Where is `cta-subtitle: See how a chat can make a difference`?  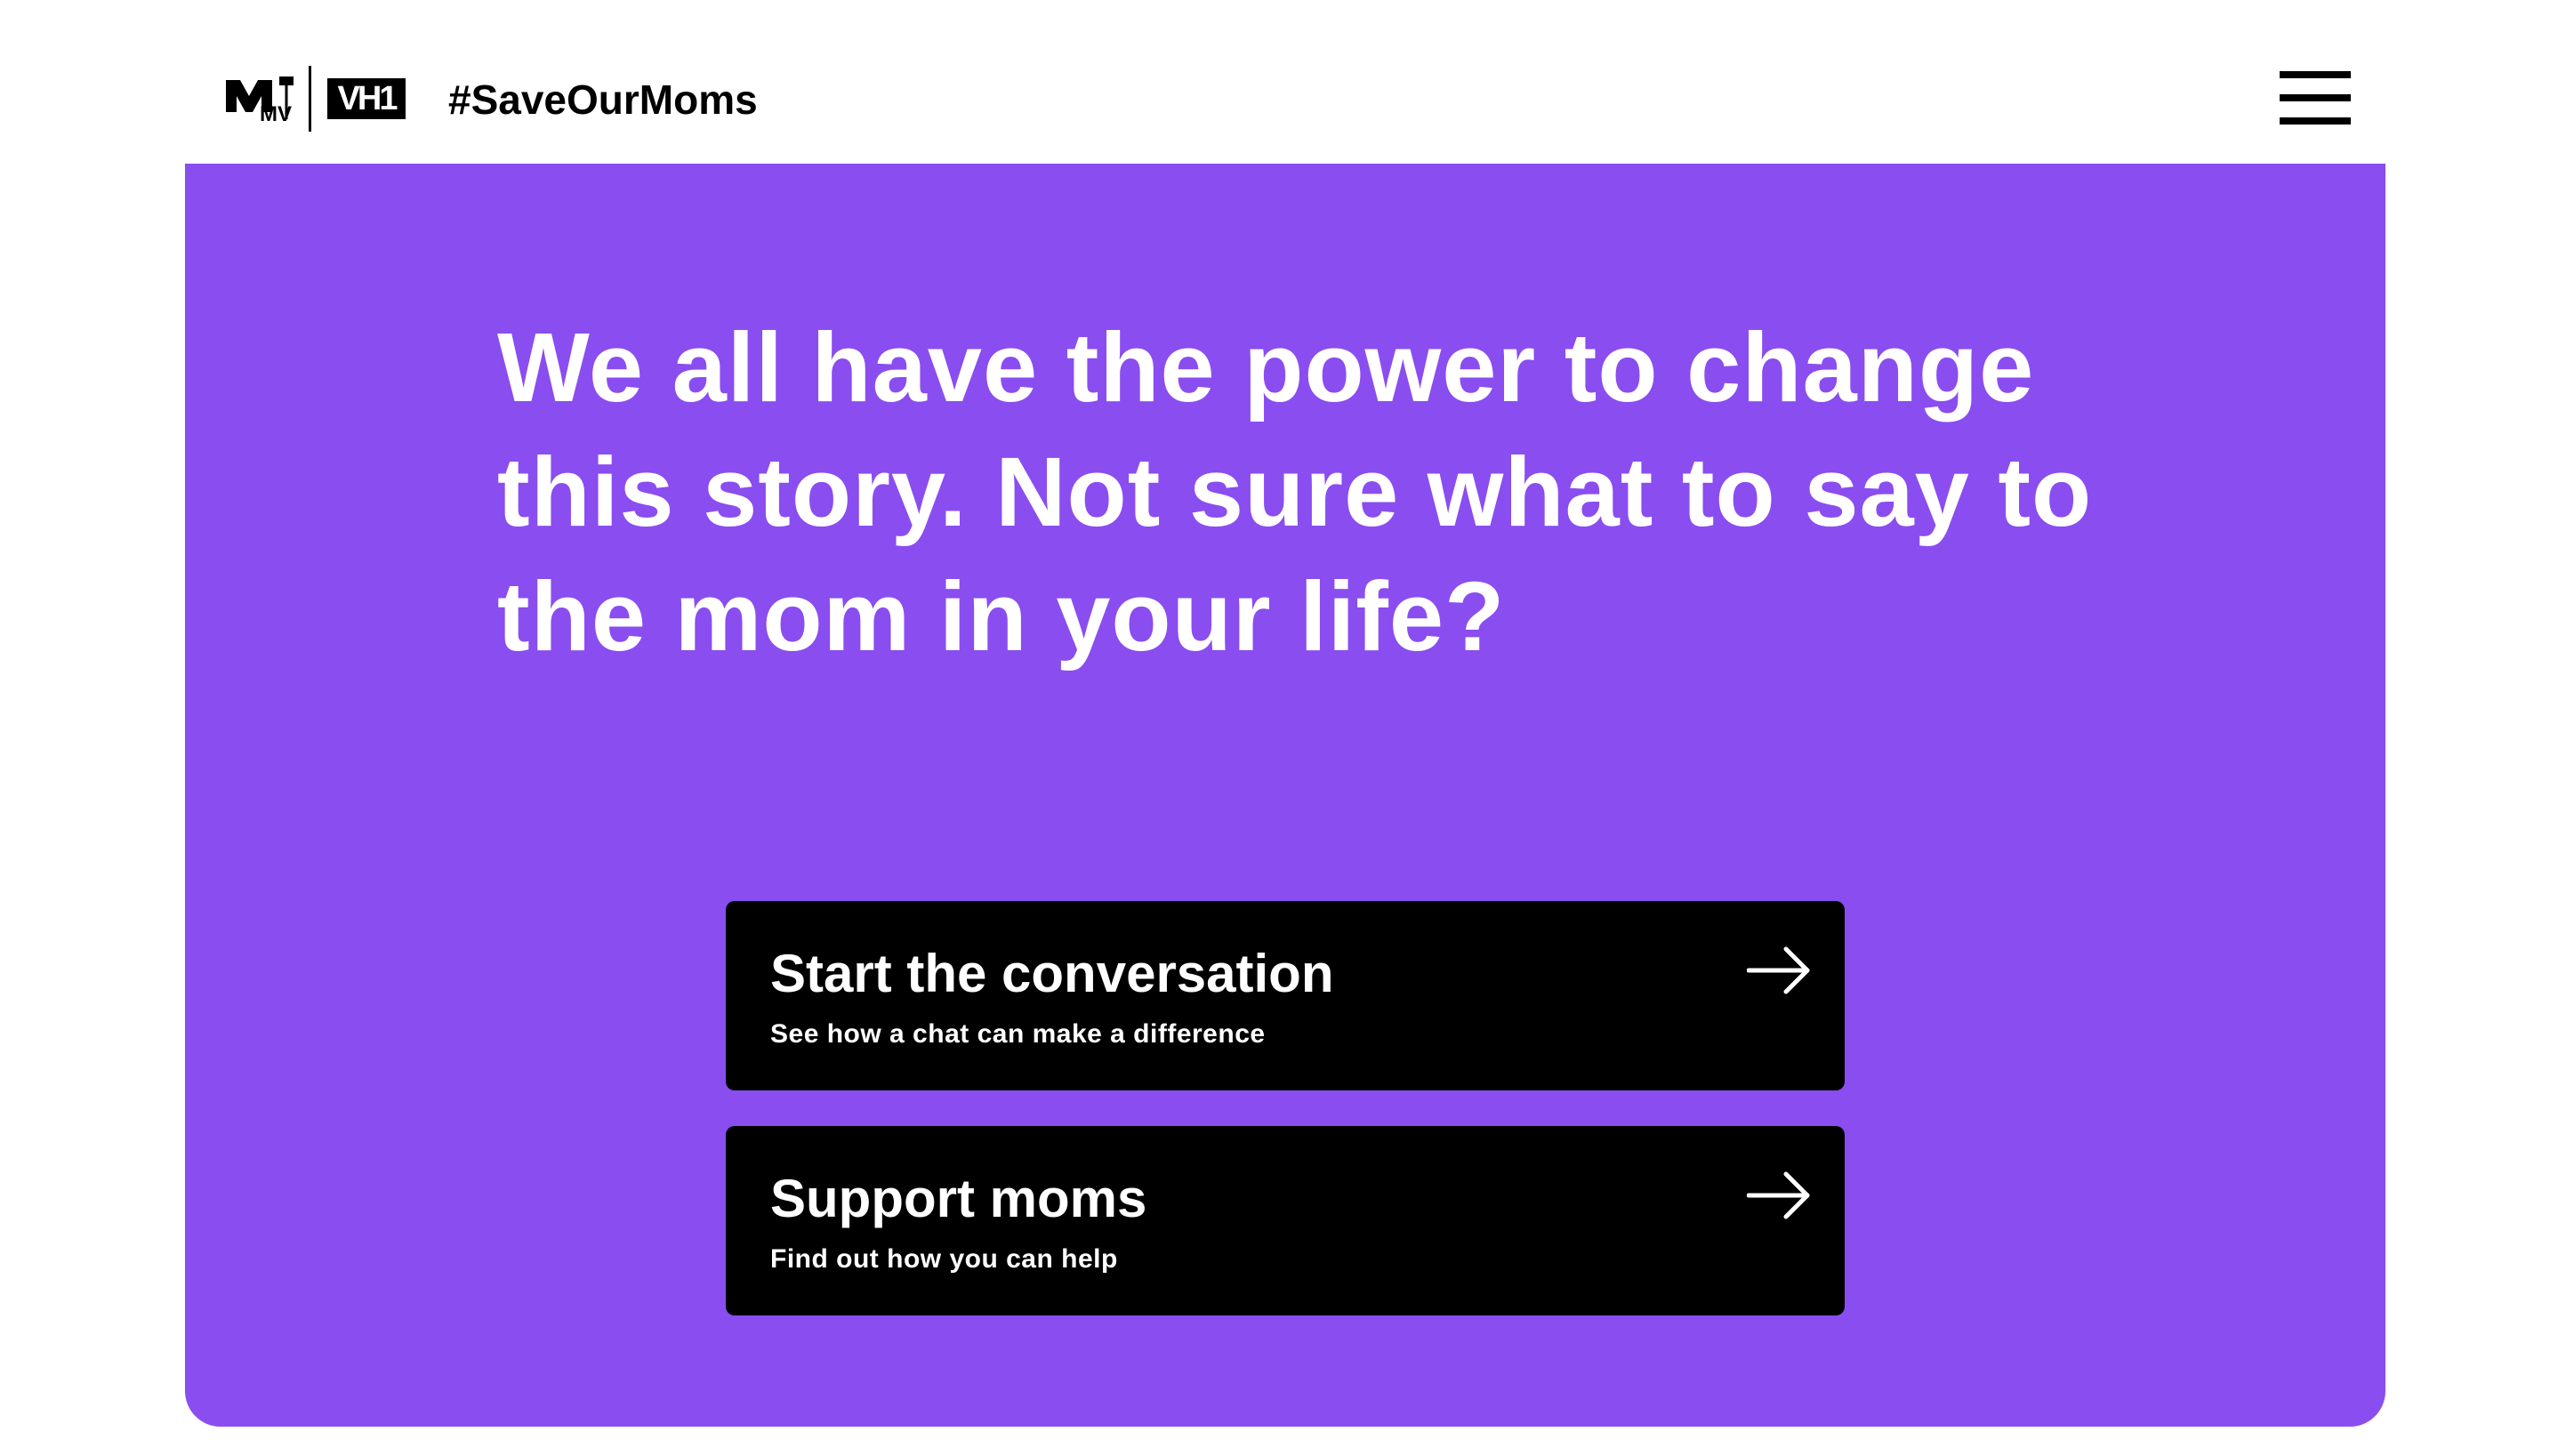 cta-subtitle: See how a chat can make a difference is located at coordinates (1018, 1034).